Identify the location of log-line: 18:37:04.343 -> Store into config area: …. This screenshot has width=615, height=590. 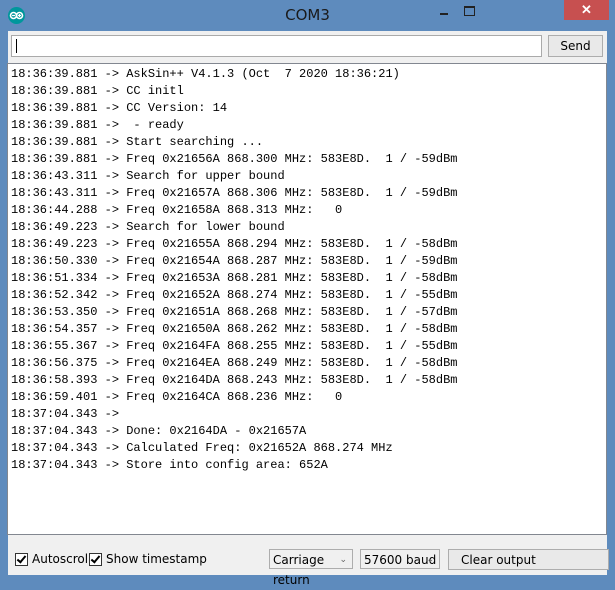
(169, 465).